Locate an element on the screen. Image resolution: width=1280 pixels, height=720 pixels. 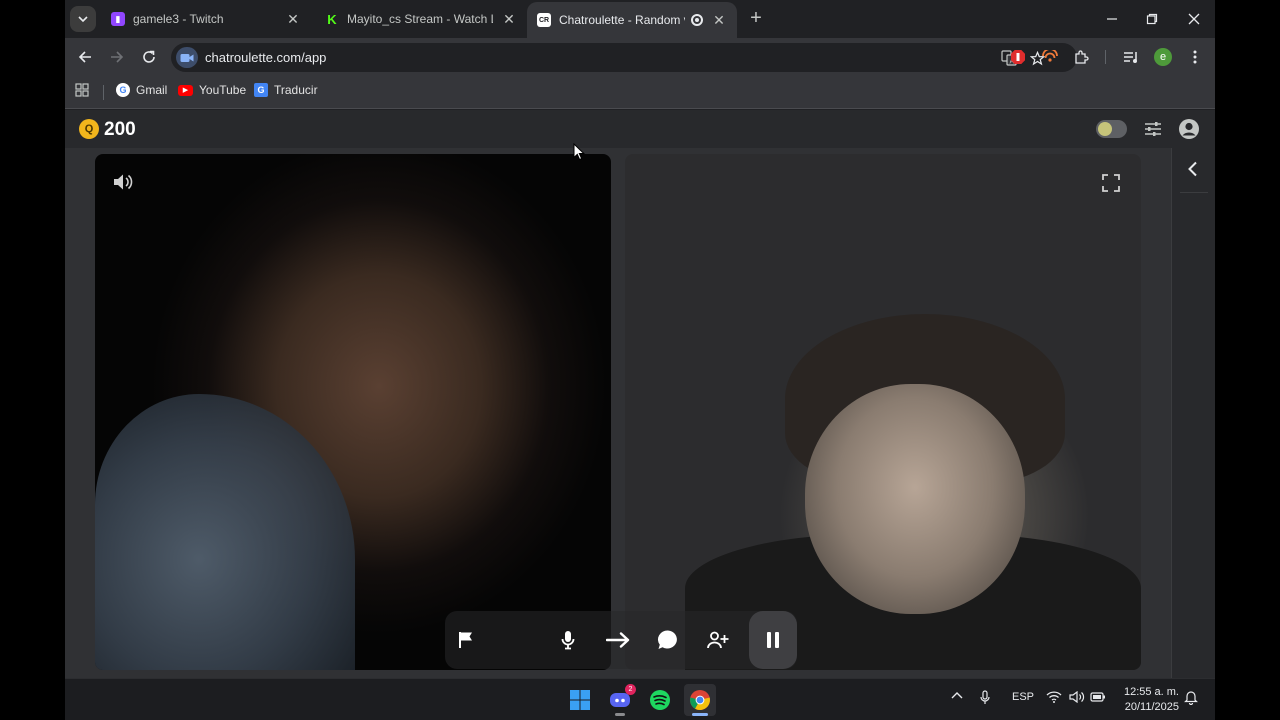
google-icon: G is located at coordinates (123, 90).